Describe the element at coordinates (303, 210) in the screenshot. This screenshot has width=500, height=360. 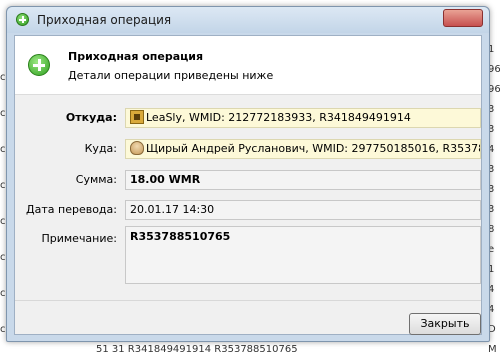
I see `date-field: 20.01.17 14:30` at that location.